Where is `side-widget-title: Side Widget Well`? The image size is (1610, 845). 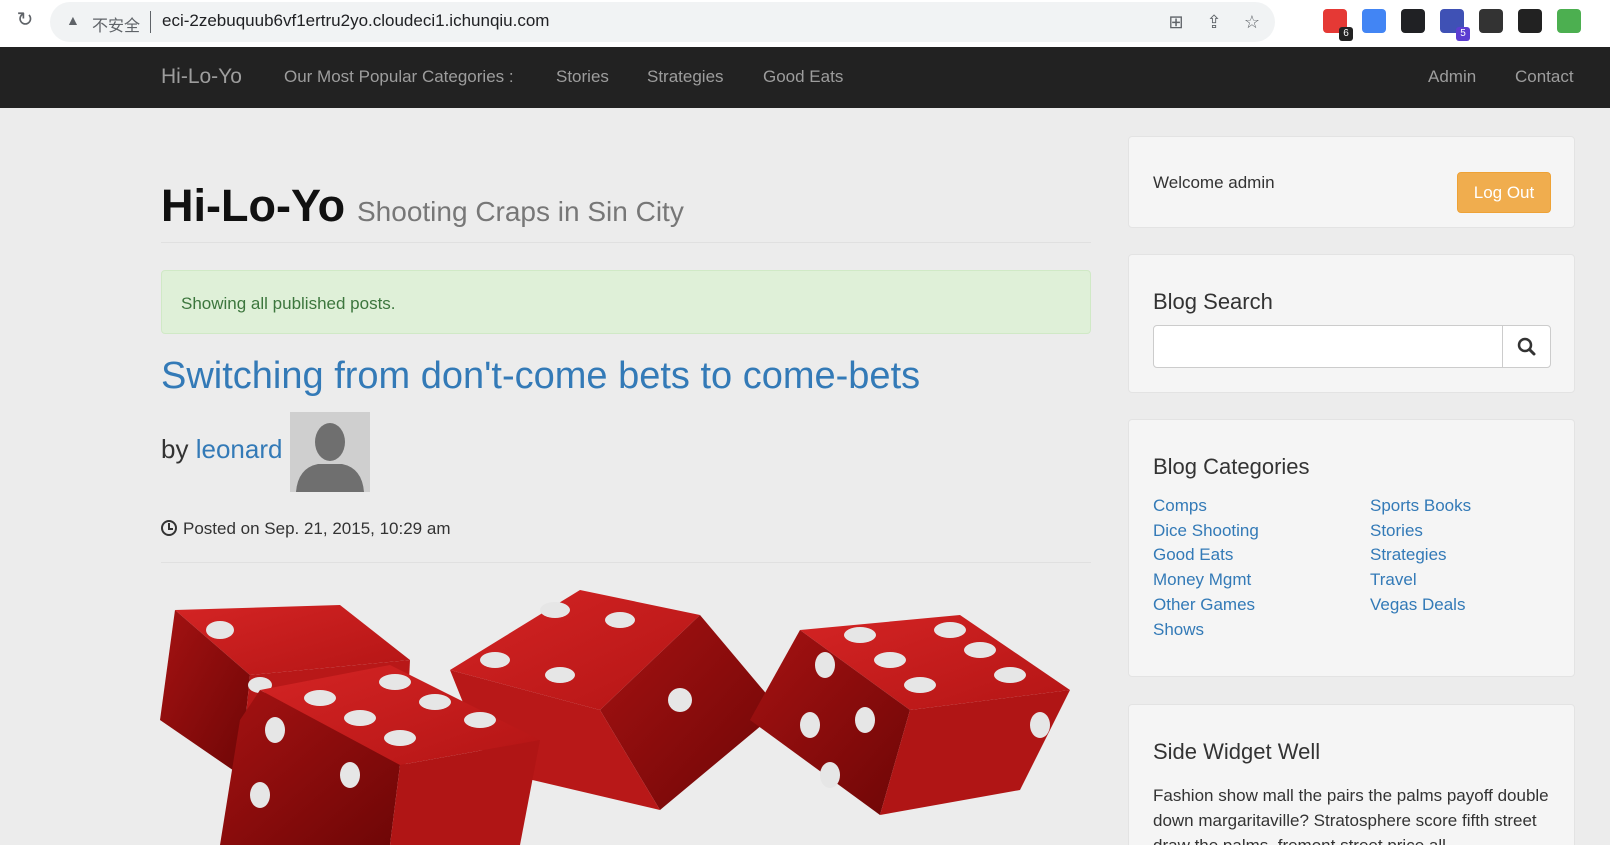
side-widget-title: Side Widget Well is located at coordinates (1237, 751).